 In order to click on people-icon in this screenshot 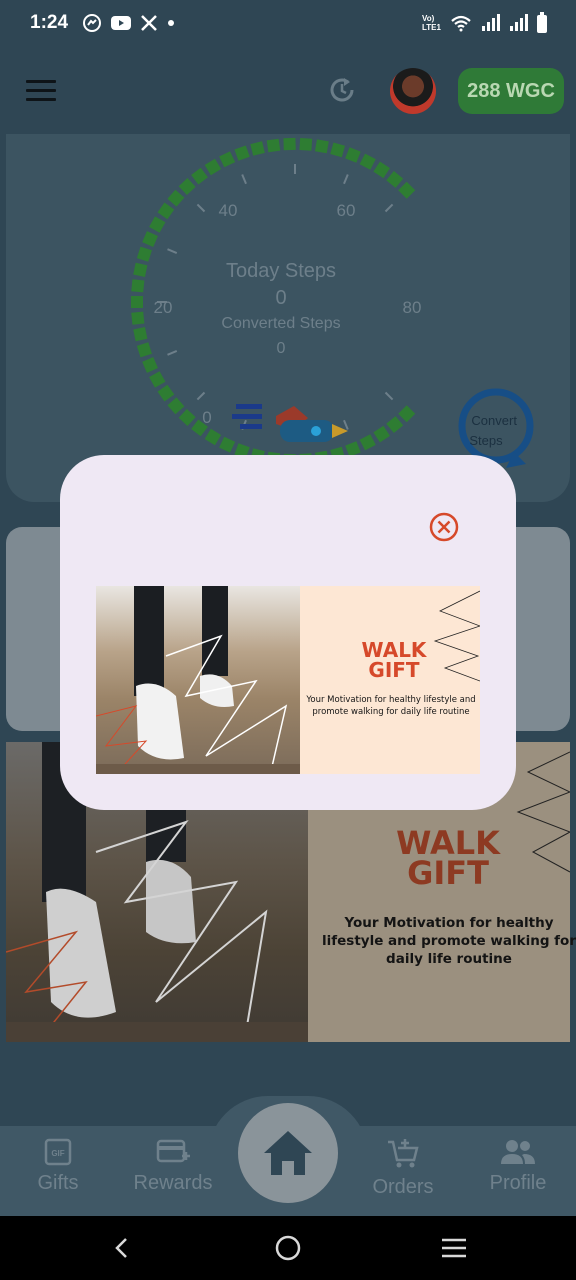, I will do `click(518, 1152)`.